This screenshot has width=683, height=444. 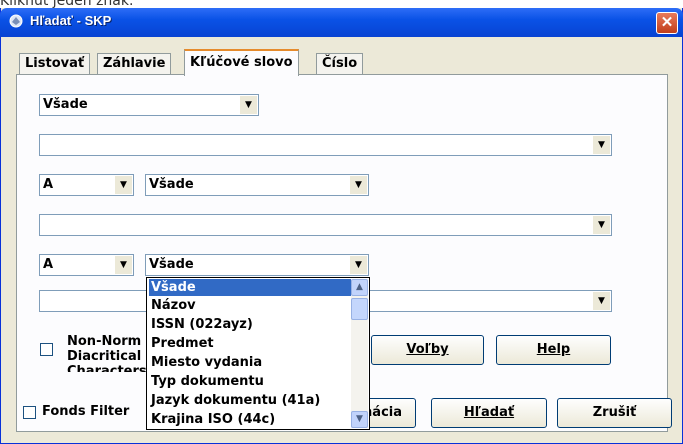 I want to click on field-select-3: Všade ▼, so click(x=257, y=265).